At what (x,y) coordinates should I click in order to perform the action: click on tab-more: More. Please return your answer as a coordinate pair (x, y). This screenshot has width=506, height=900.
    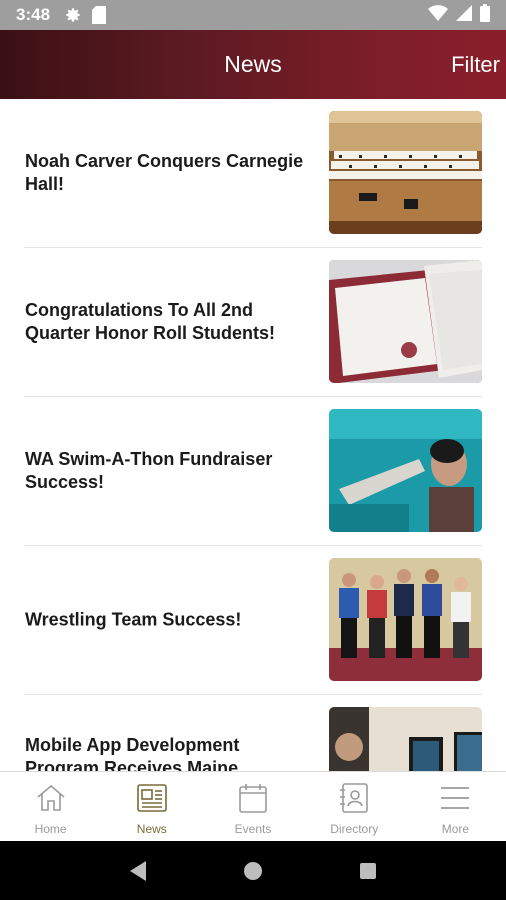
    Looking at the image, I should click on (455, 806).